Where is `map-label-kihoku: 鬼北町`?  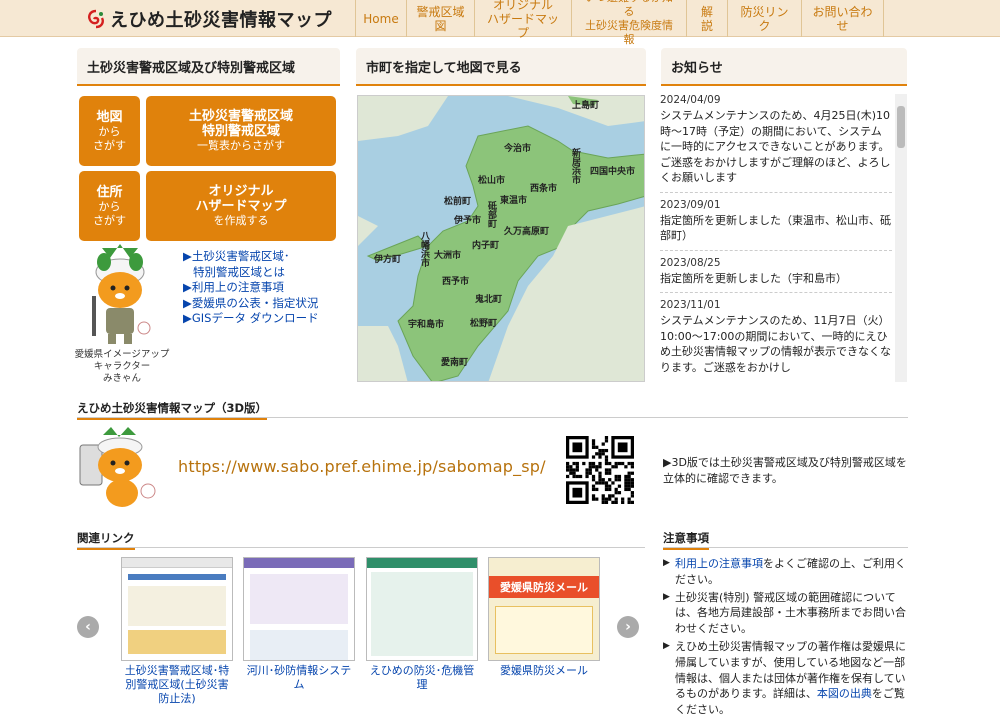 map-label-kihoku: 鬼北町 is located at coordinates (488, 298).